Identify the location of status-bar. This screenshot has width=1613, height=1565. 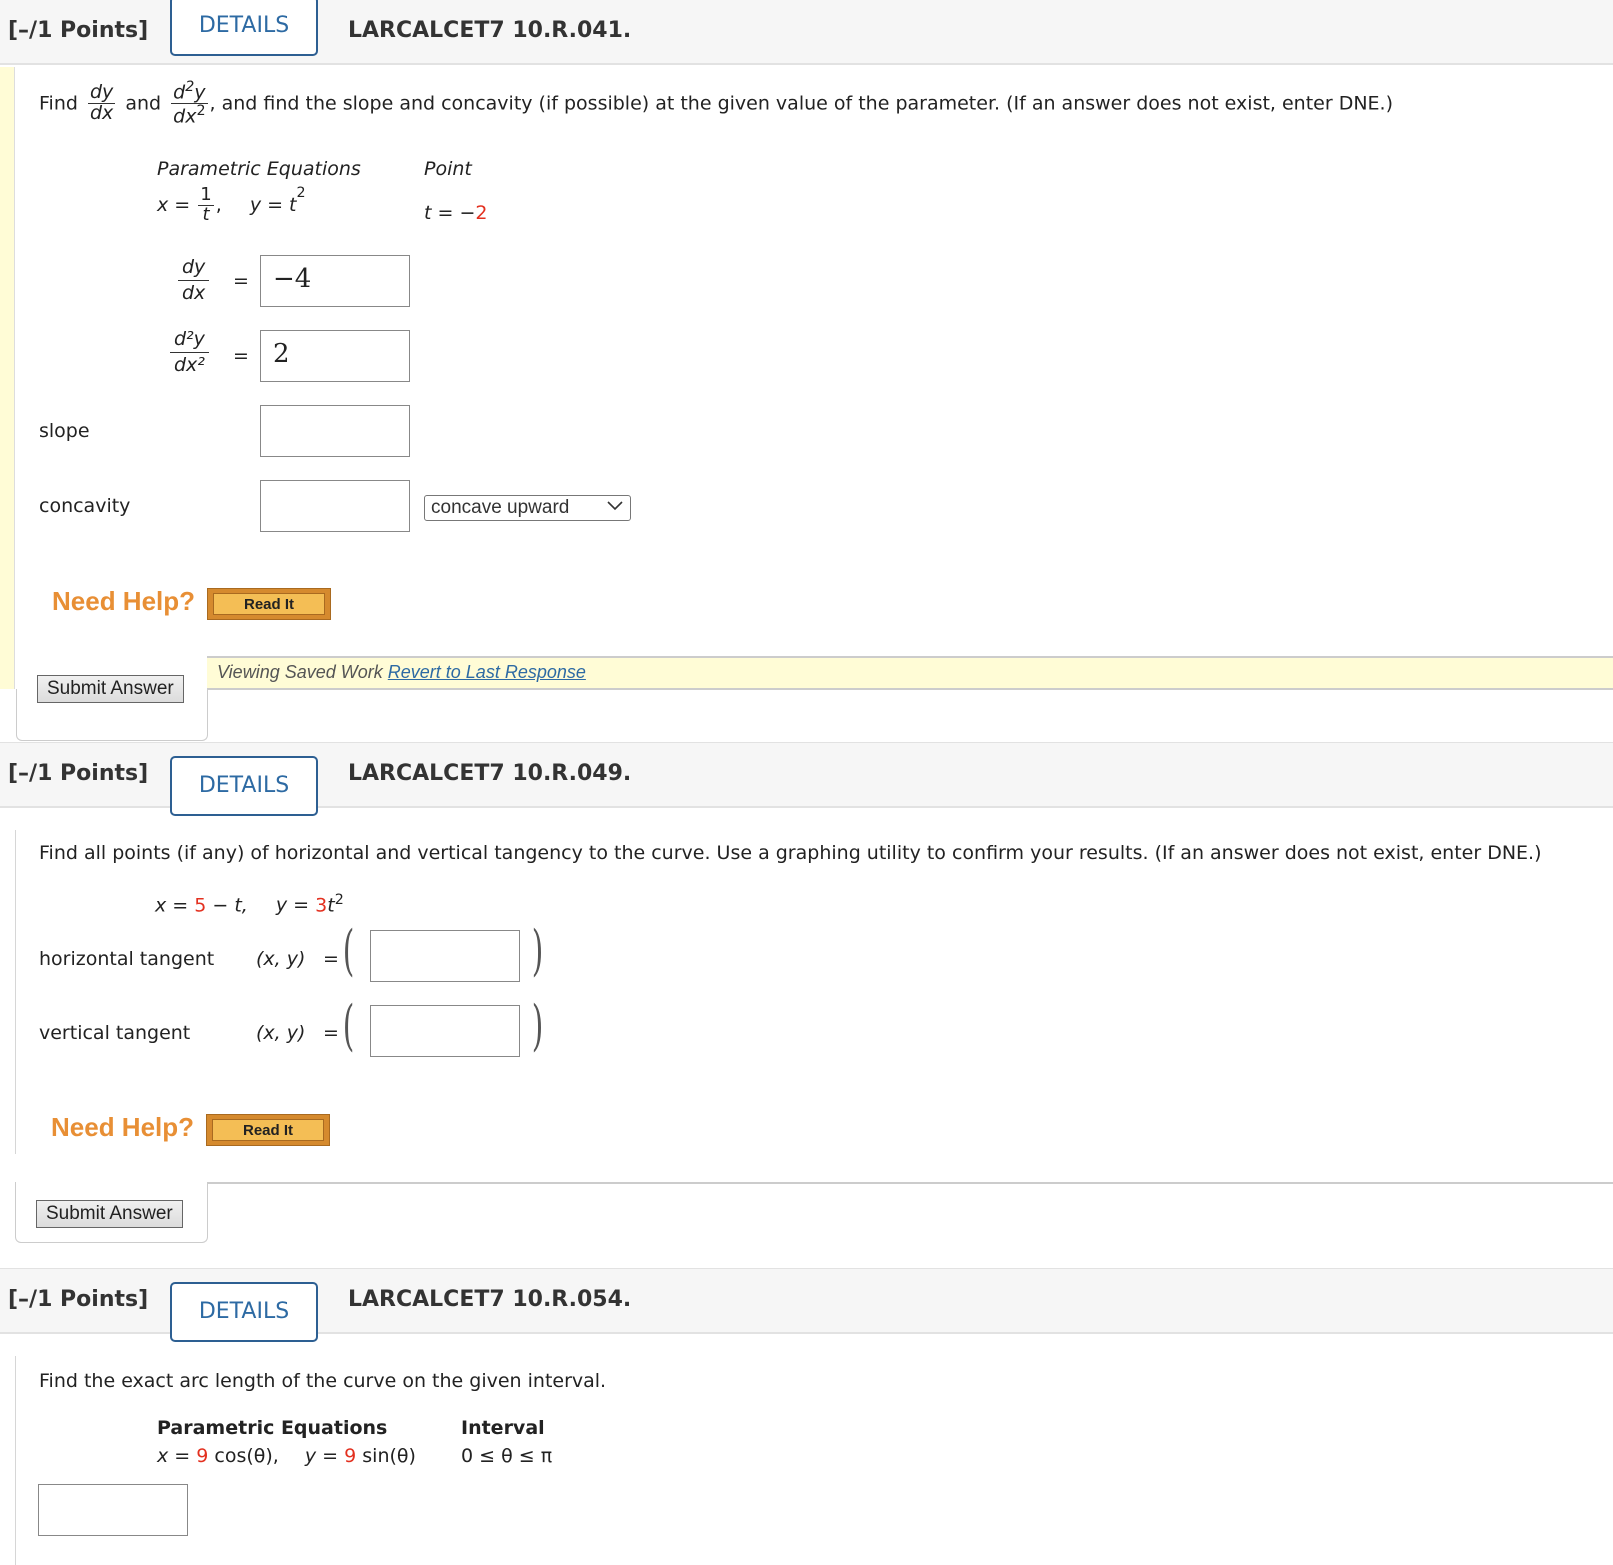
(910, 1183).